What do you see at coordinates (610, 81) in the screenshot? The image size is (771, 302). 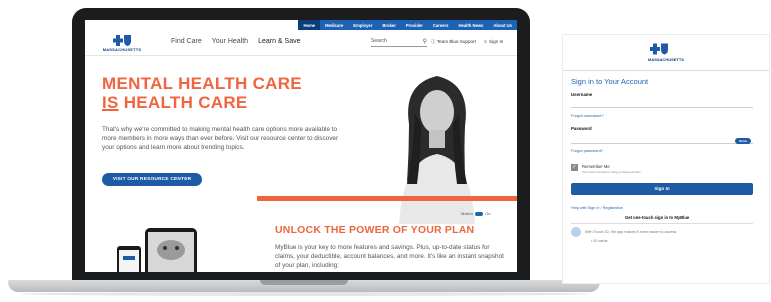 I see `signin-heading: Sign in to Your Account` at bounding box center [610, 81].